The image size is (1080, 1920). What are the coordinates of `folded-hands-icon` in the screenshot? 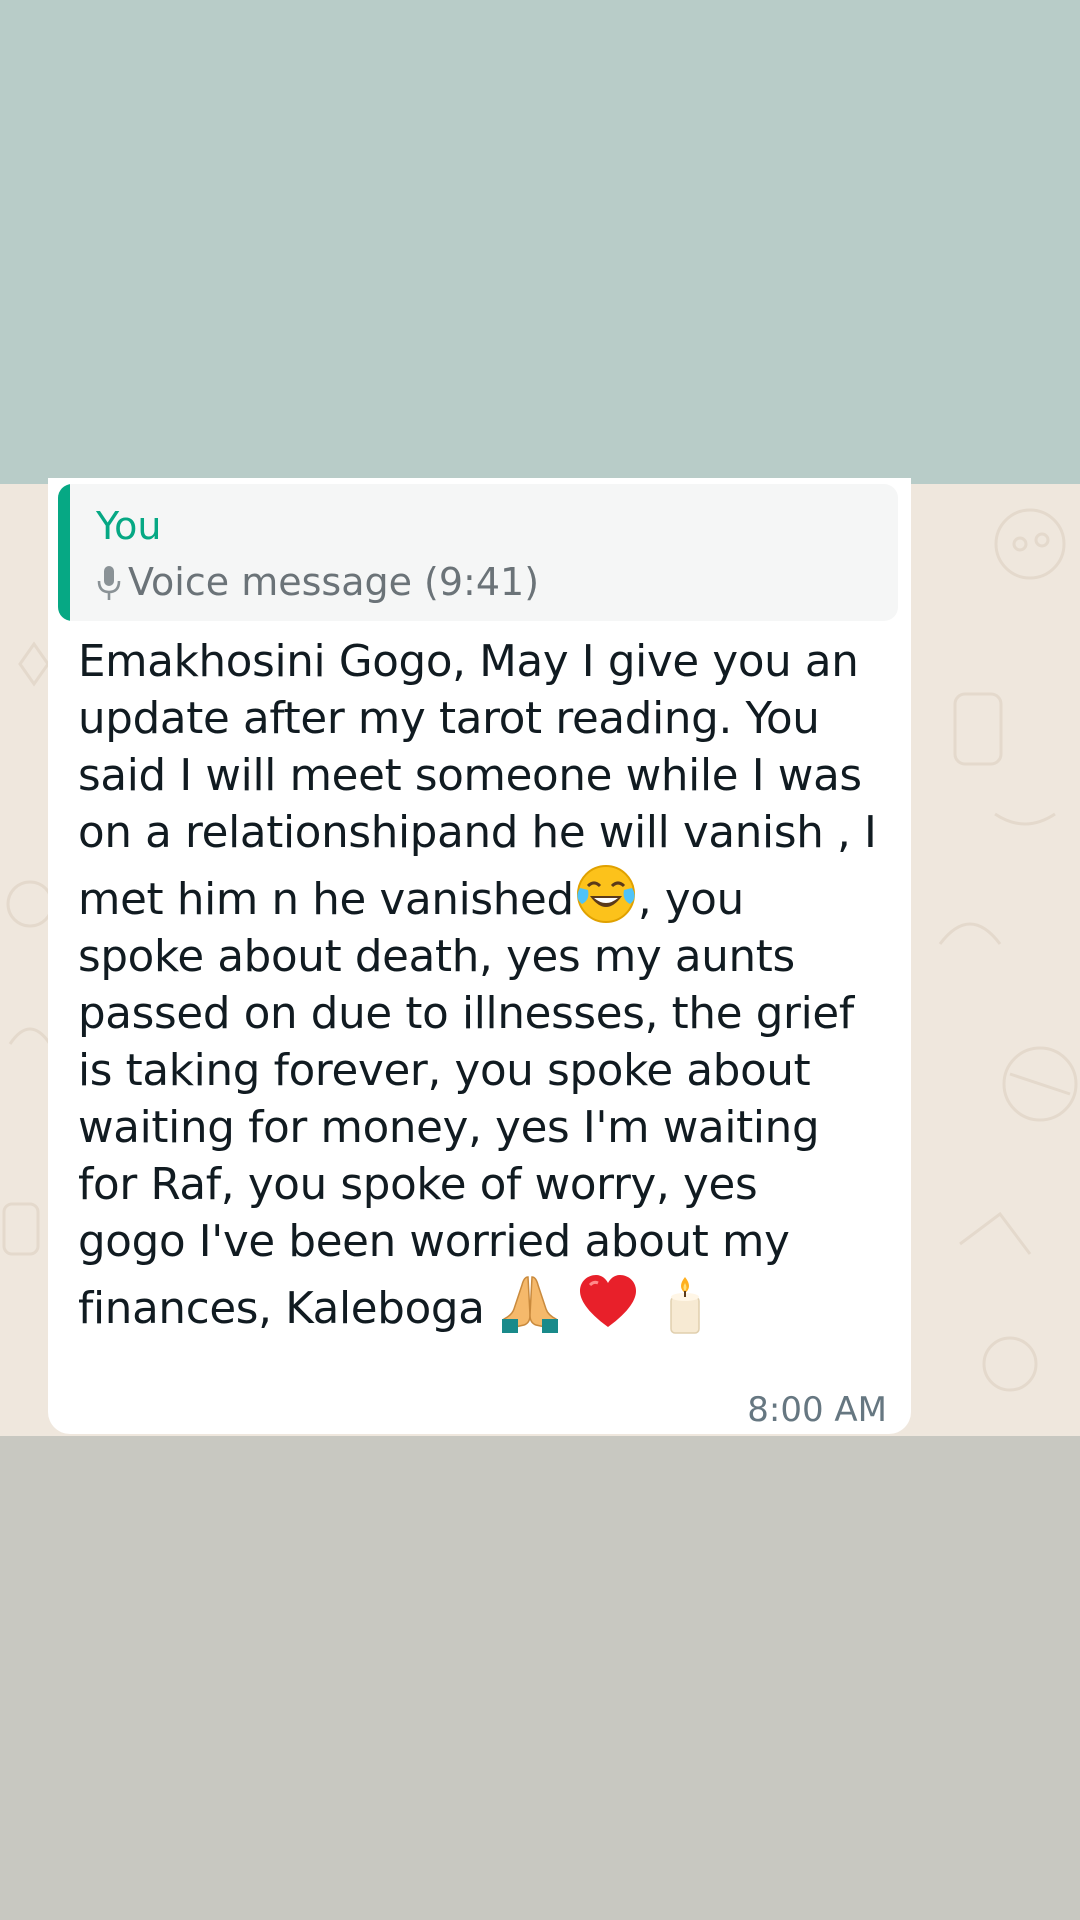 It's located at (530, 1303).